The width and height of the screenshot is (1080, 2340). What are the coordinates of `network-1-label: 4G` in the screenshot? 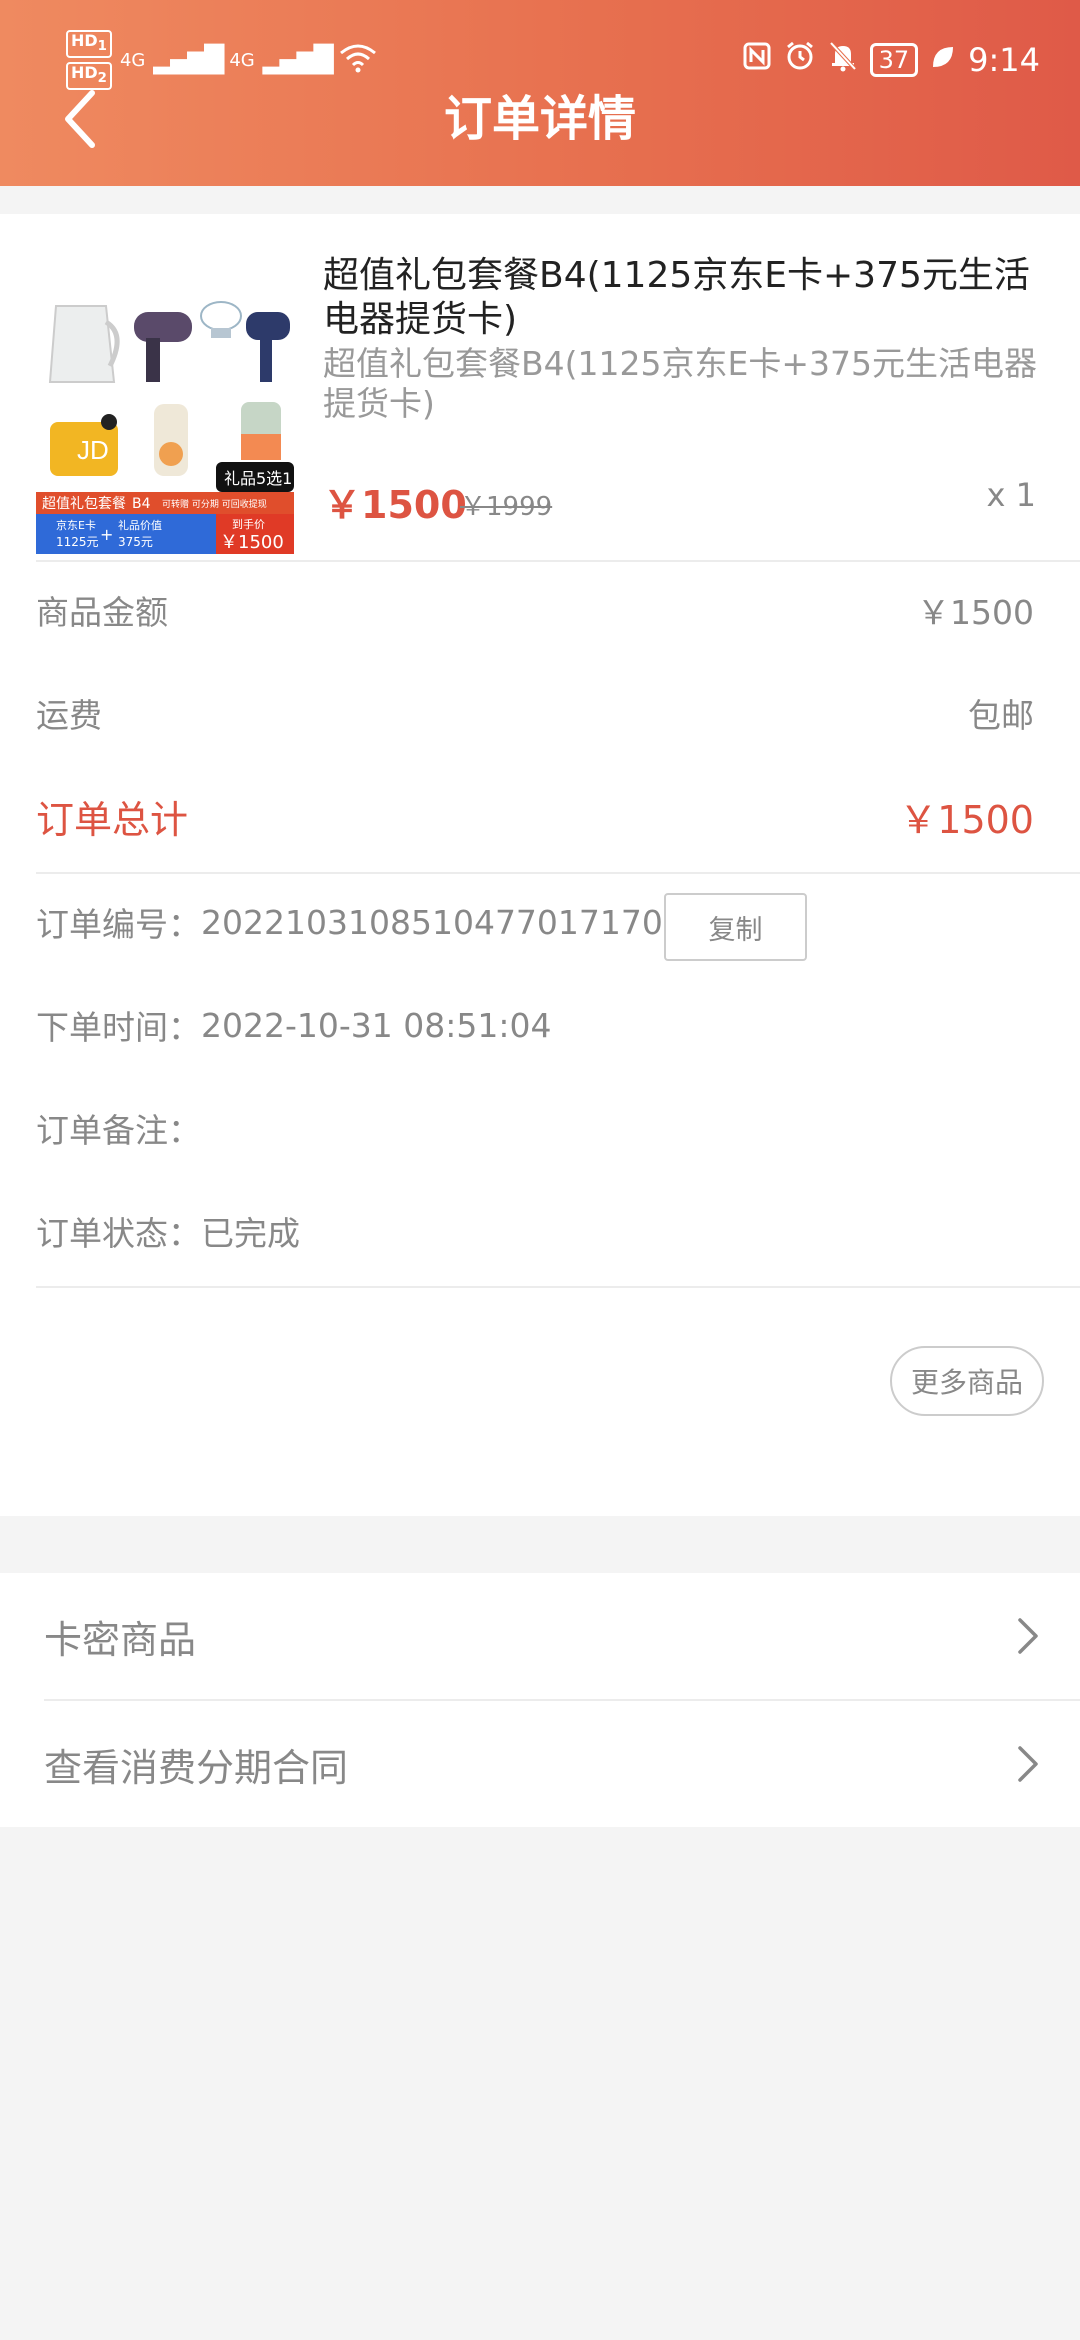 It's located at (132, 60).